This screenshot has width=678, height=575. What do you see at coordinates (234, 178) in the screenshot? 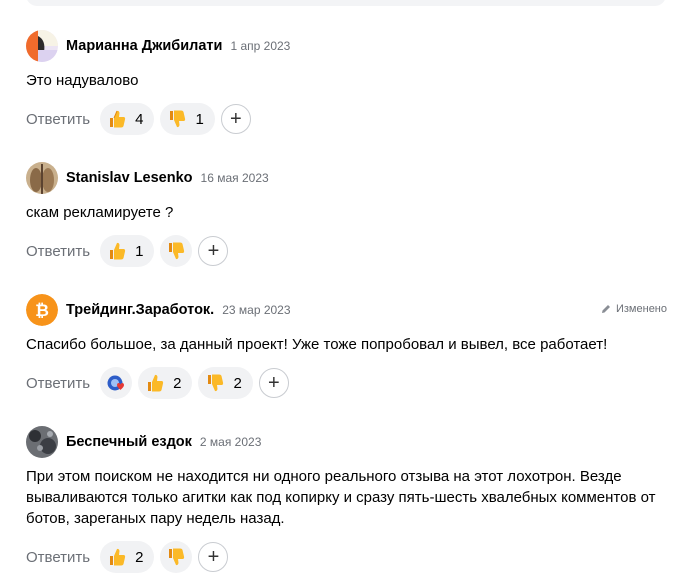
I see `comment-date: 16 мая 2023` at bounding box center [234, 178].